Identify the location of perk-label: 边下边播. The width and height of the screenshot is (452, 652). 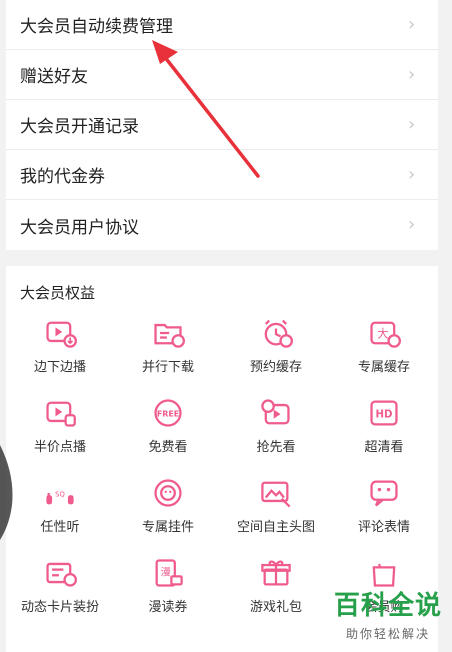
(59, 367).